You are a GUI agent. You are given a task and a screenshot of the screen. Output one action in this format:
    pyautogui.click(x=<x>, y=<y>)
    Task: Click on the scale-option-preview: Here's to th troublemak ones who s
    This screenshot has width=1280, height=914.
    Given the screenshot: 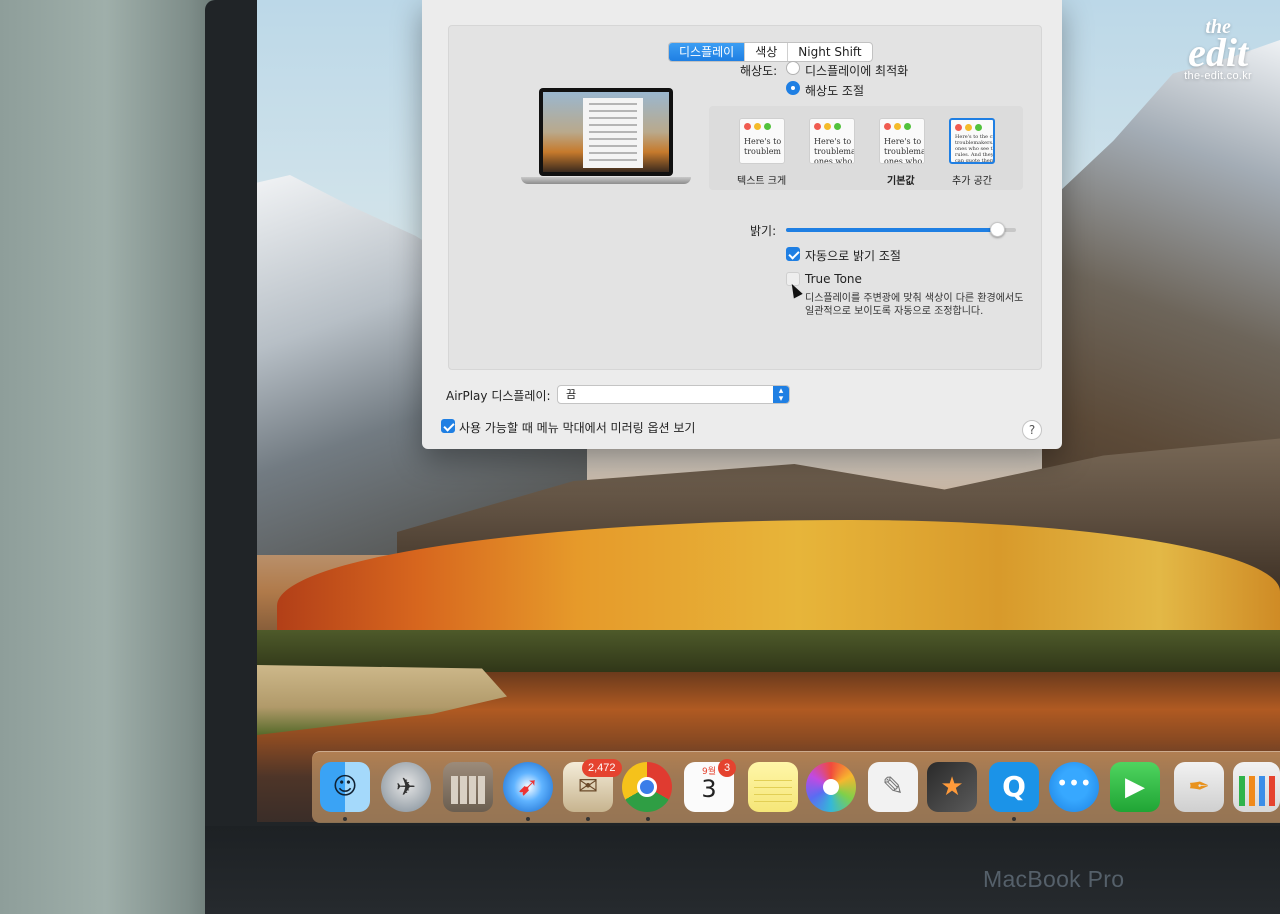 What is the action you would take?
    pyautogui.click(x=834, y=150)
    